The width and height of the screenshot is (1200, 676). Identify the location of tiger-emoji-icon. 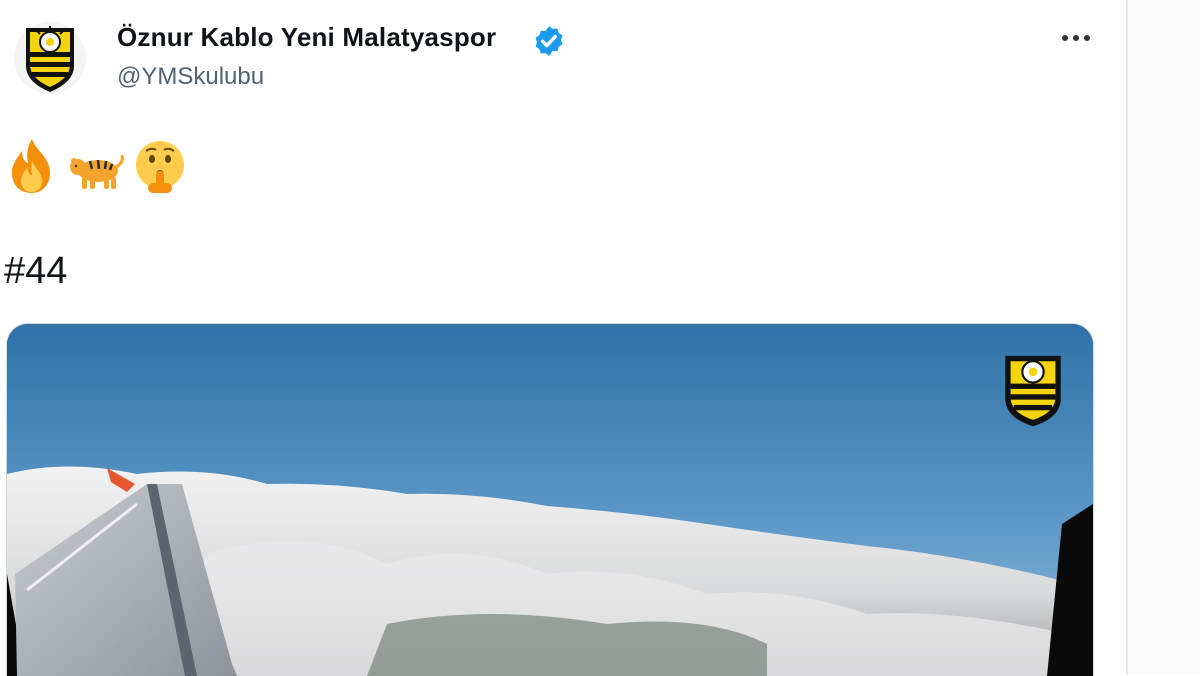
(97, 171).